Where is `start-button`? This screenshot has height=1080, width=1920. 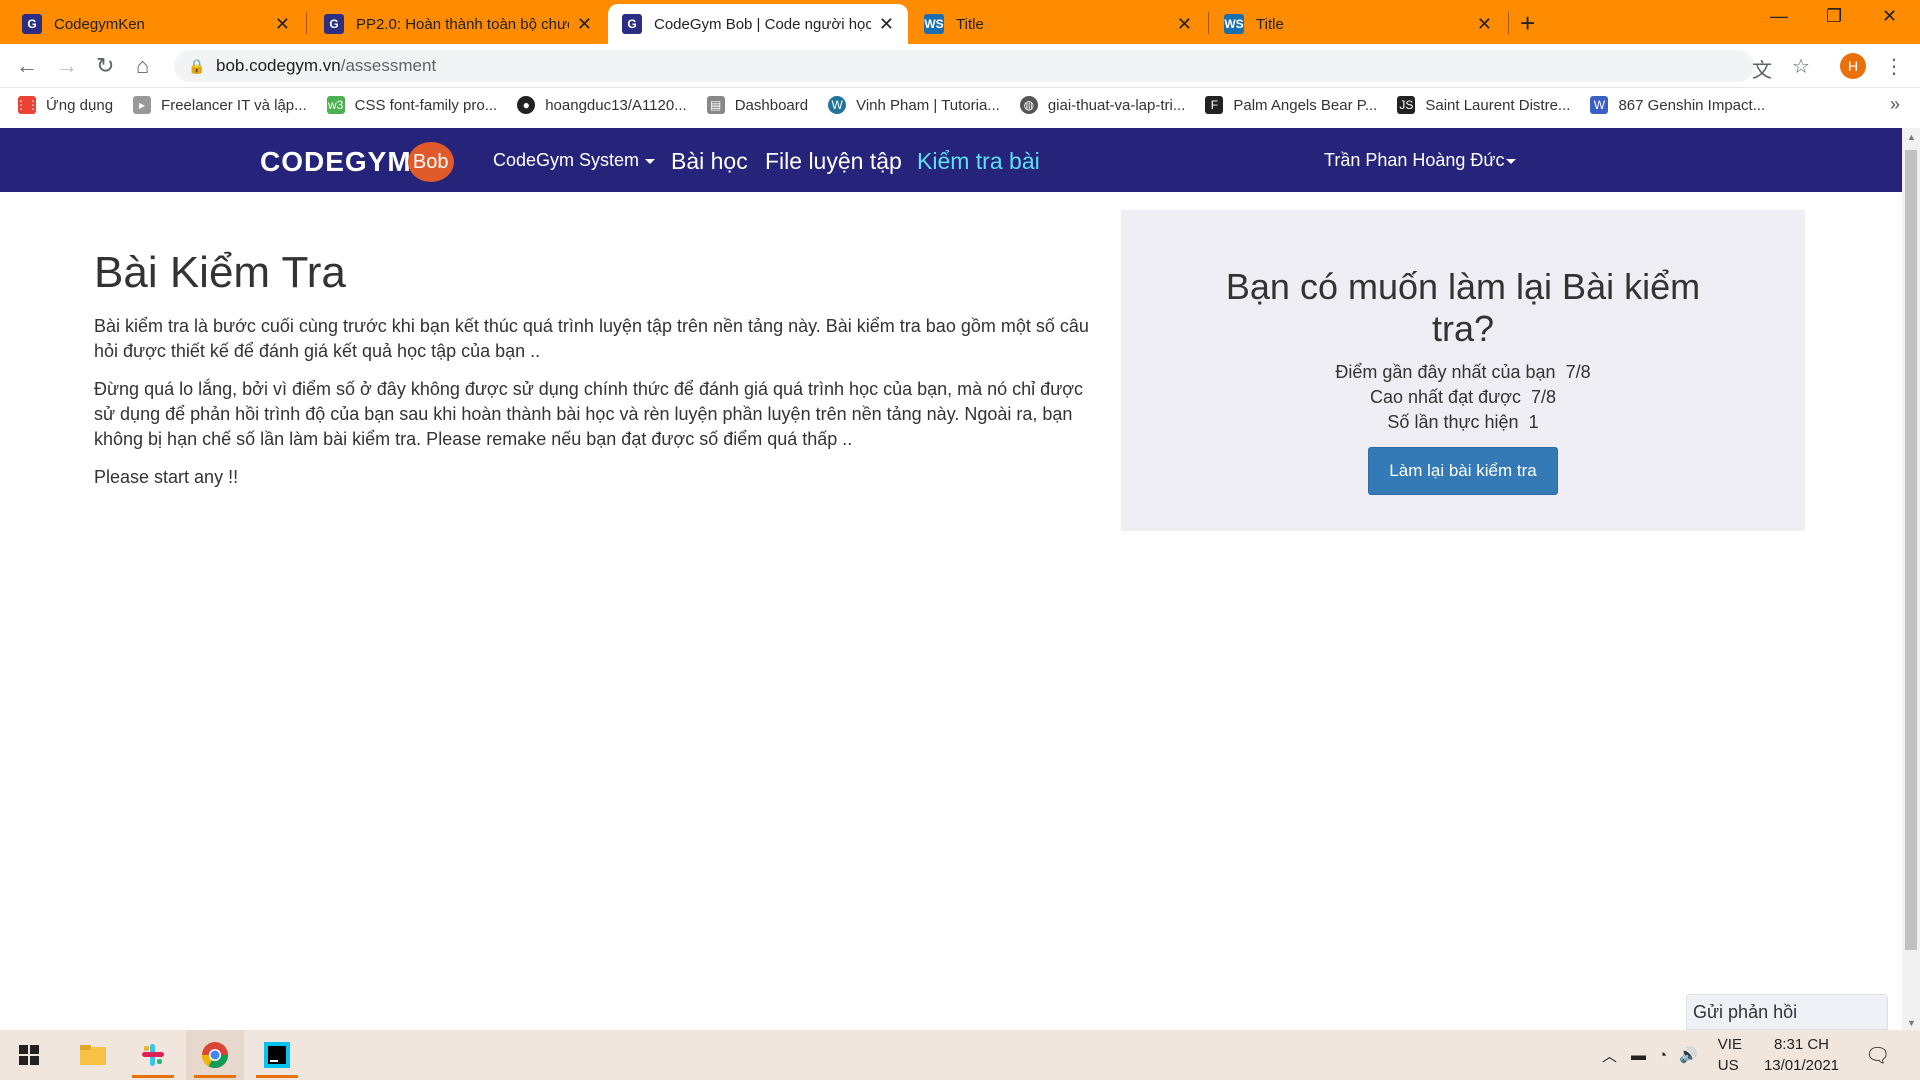 start-button is located at coordinates (29, 1055).